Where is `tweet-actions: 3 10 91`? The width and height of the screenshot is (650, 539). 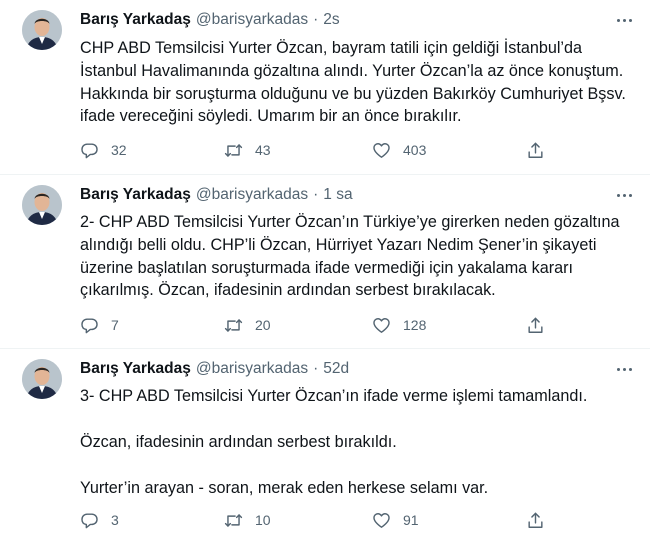 tweet-actions: 3 10 91 is located at coordinates (320, 520).